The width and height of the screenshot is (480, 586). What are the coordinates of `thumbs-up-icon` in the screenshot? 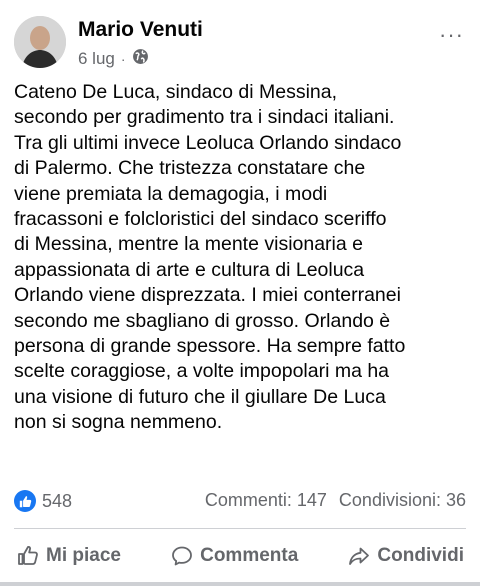 It's located at (28, 556).